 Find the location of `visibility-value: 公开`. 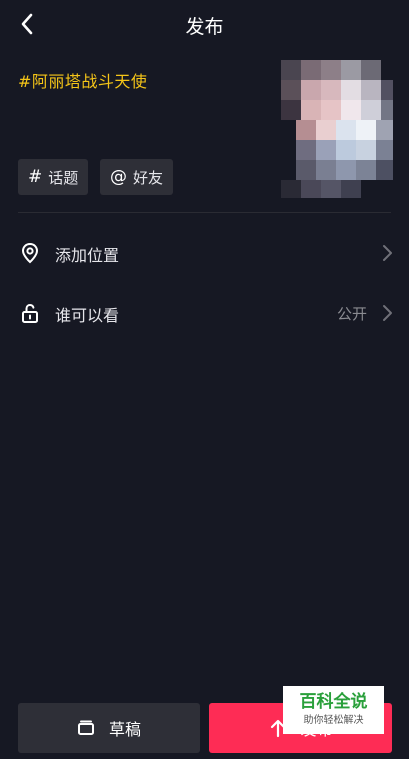

visibility-value: 公开 is located at coordinates (351, 314).